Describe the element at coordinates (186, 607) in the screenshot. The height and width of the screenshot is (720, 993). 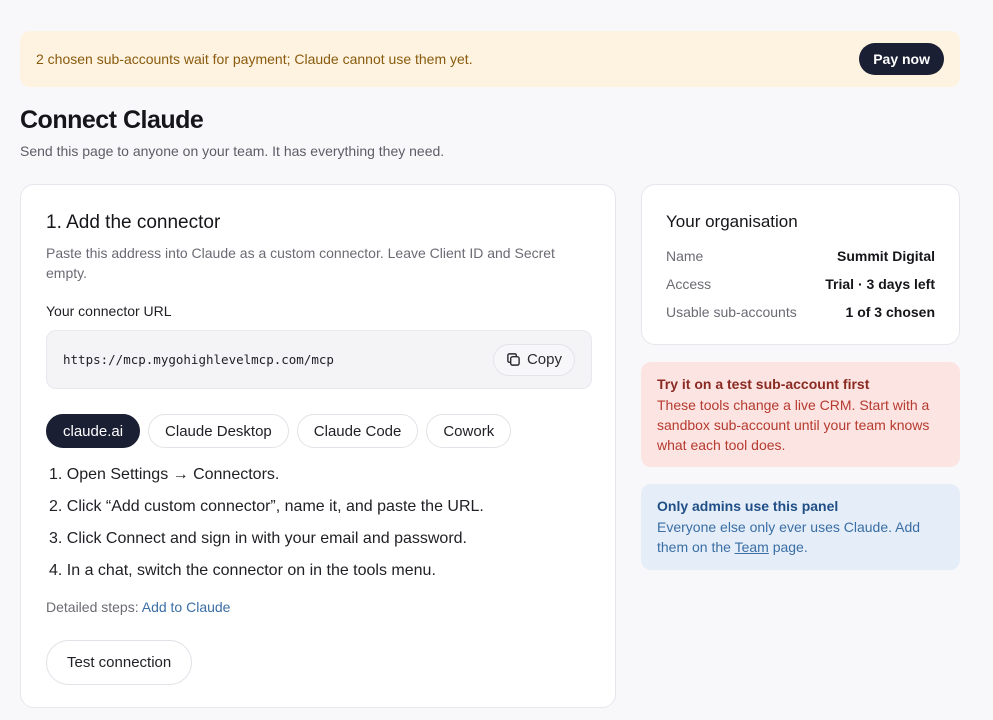
I see `add-to-claude-link: Add to Claude` at that location.